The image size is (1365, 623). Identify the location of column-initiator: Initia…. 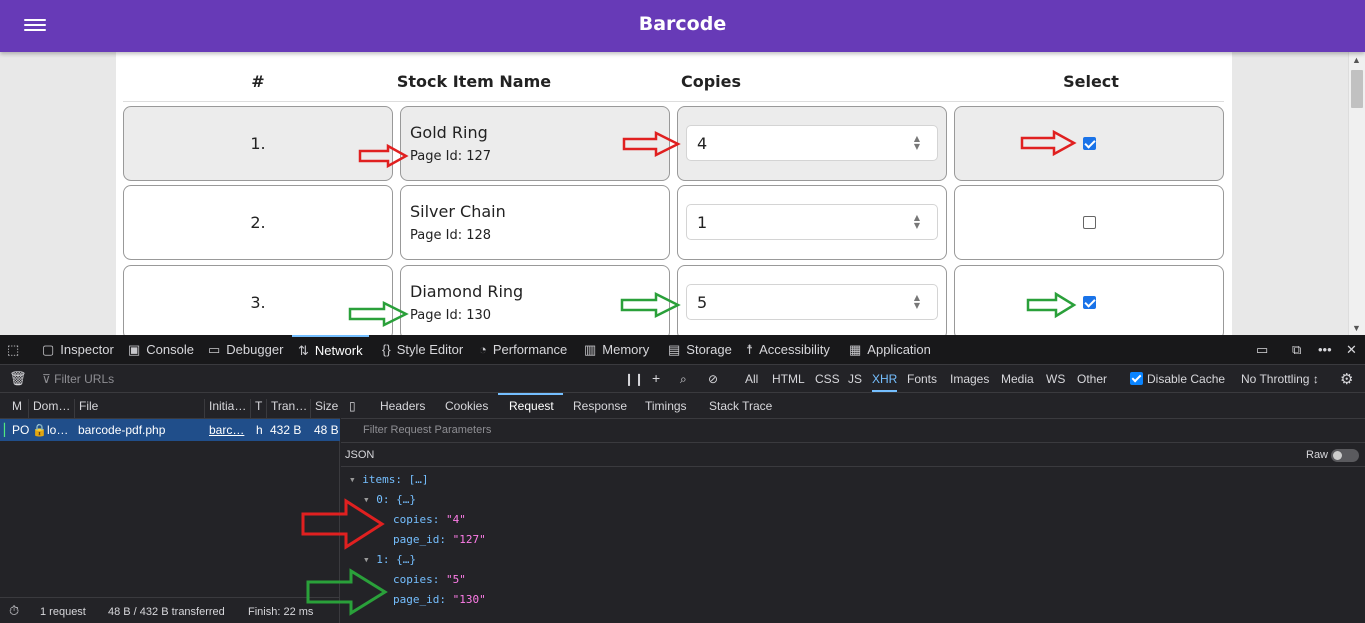
(225, 409).